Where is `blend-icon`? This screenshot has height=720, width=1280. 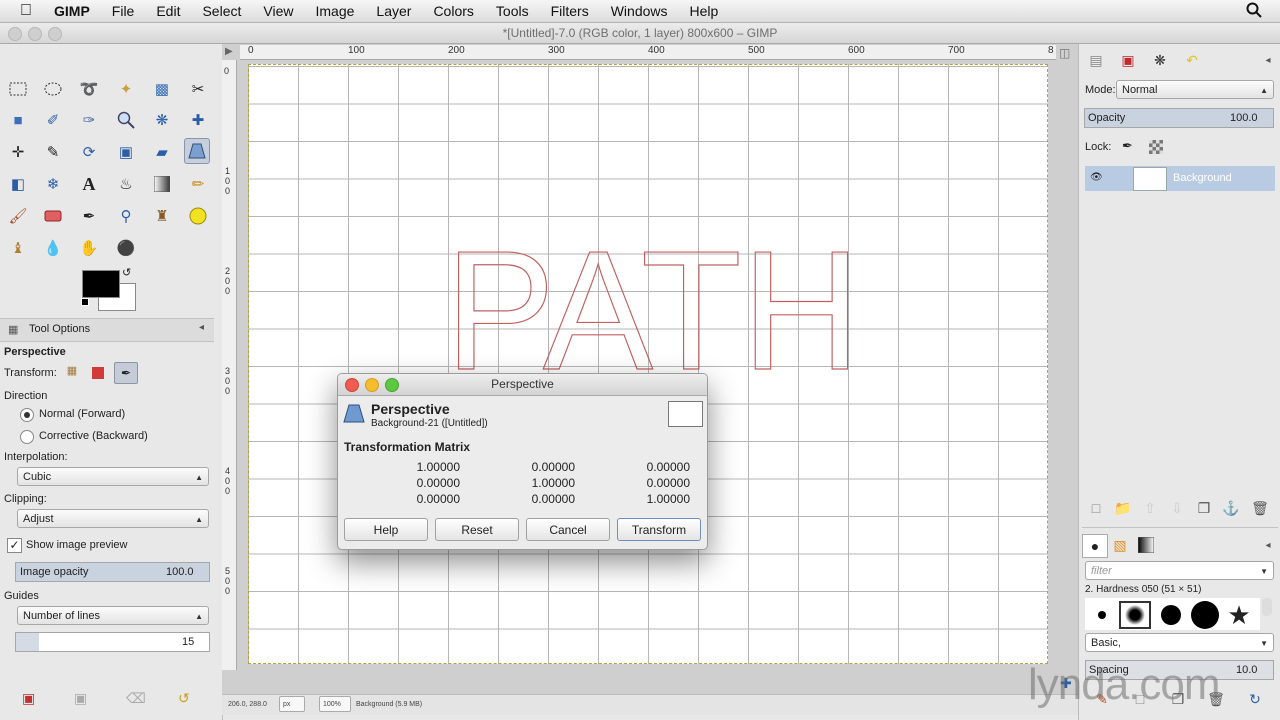 blend-icon is located at coordinates (162, 184).